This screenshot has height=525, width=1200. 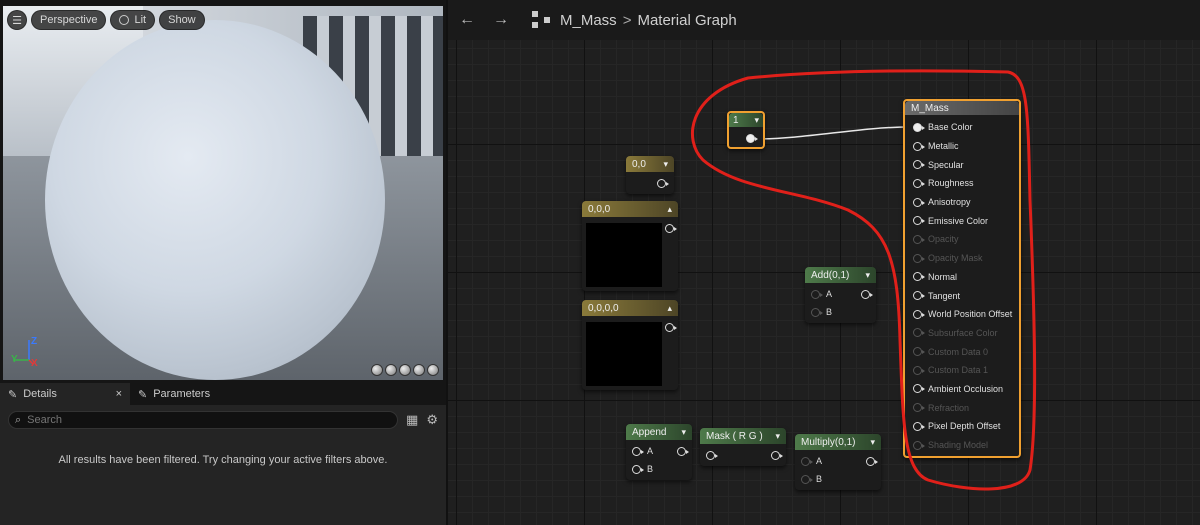 I want to click on perspective-button: Perspective, so click(x=69, y=20).